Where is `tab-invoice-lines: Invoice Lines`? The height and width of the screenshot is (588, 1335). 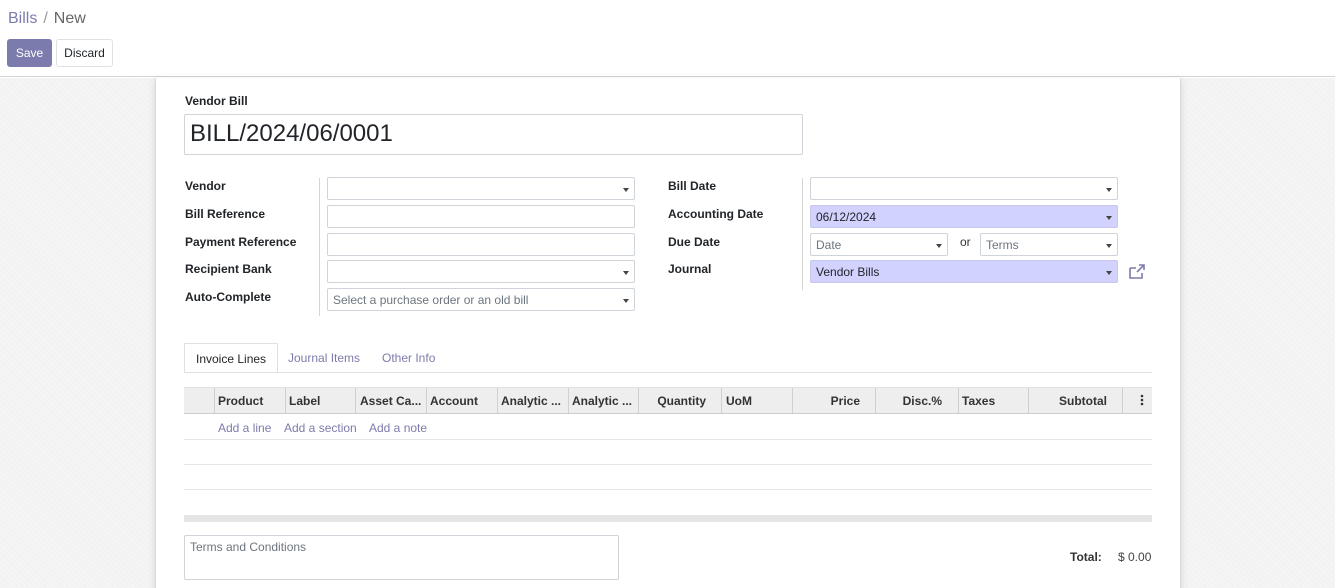
tab-invoice-lines: Invoice Lines is located at coordinates (231, 358).